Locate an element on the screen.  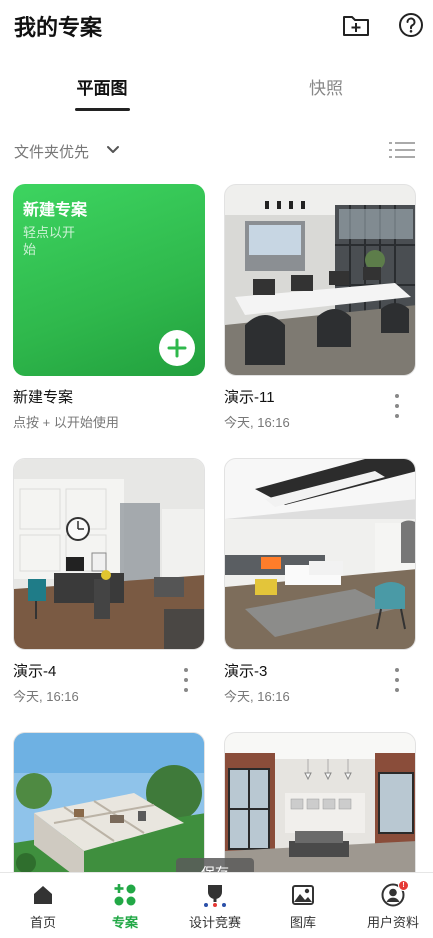
view-tabs: 平面图 快照 is located at coordinates (216, 87).